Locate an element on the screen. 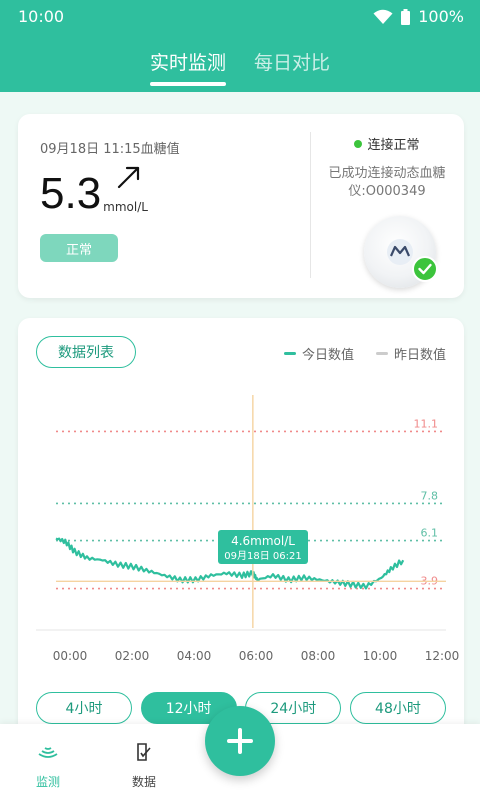 This screenshot has height=800, width=480. tab-daily-compare: 每日对比 is located at coordinates (292, 67).